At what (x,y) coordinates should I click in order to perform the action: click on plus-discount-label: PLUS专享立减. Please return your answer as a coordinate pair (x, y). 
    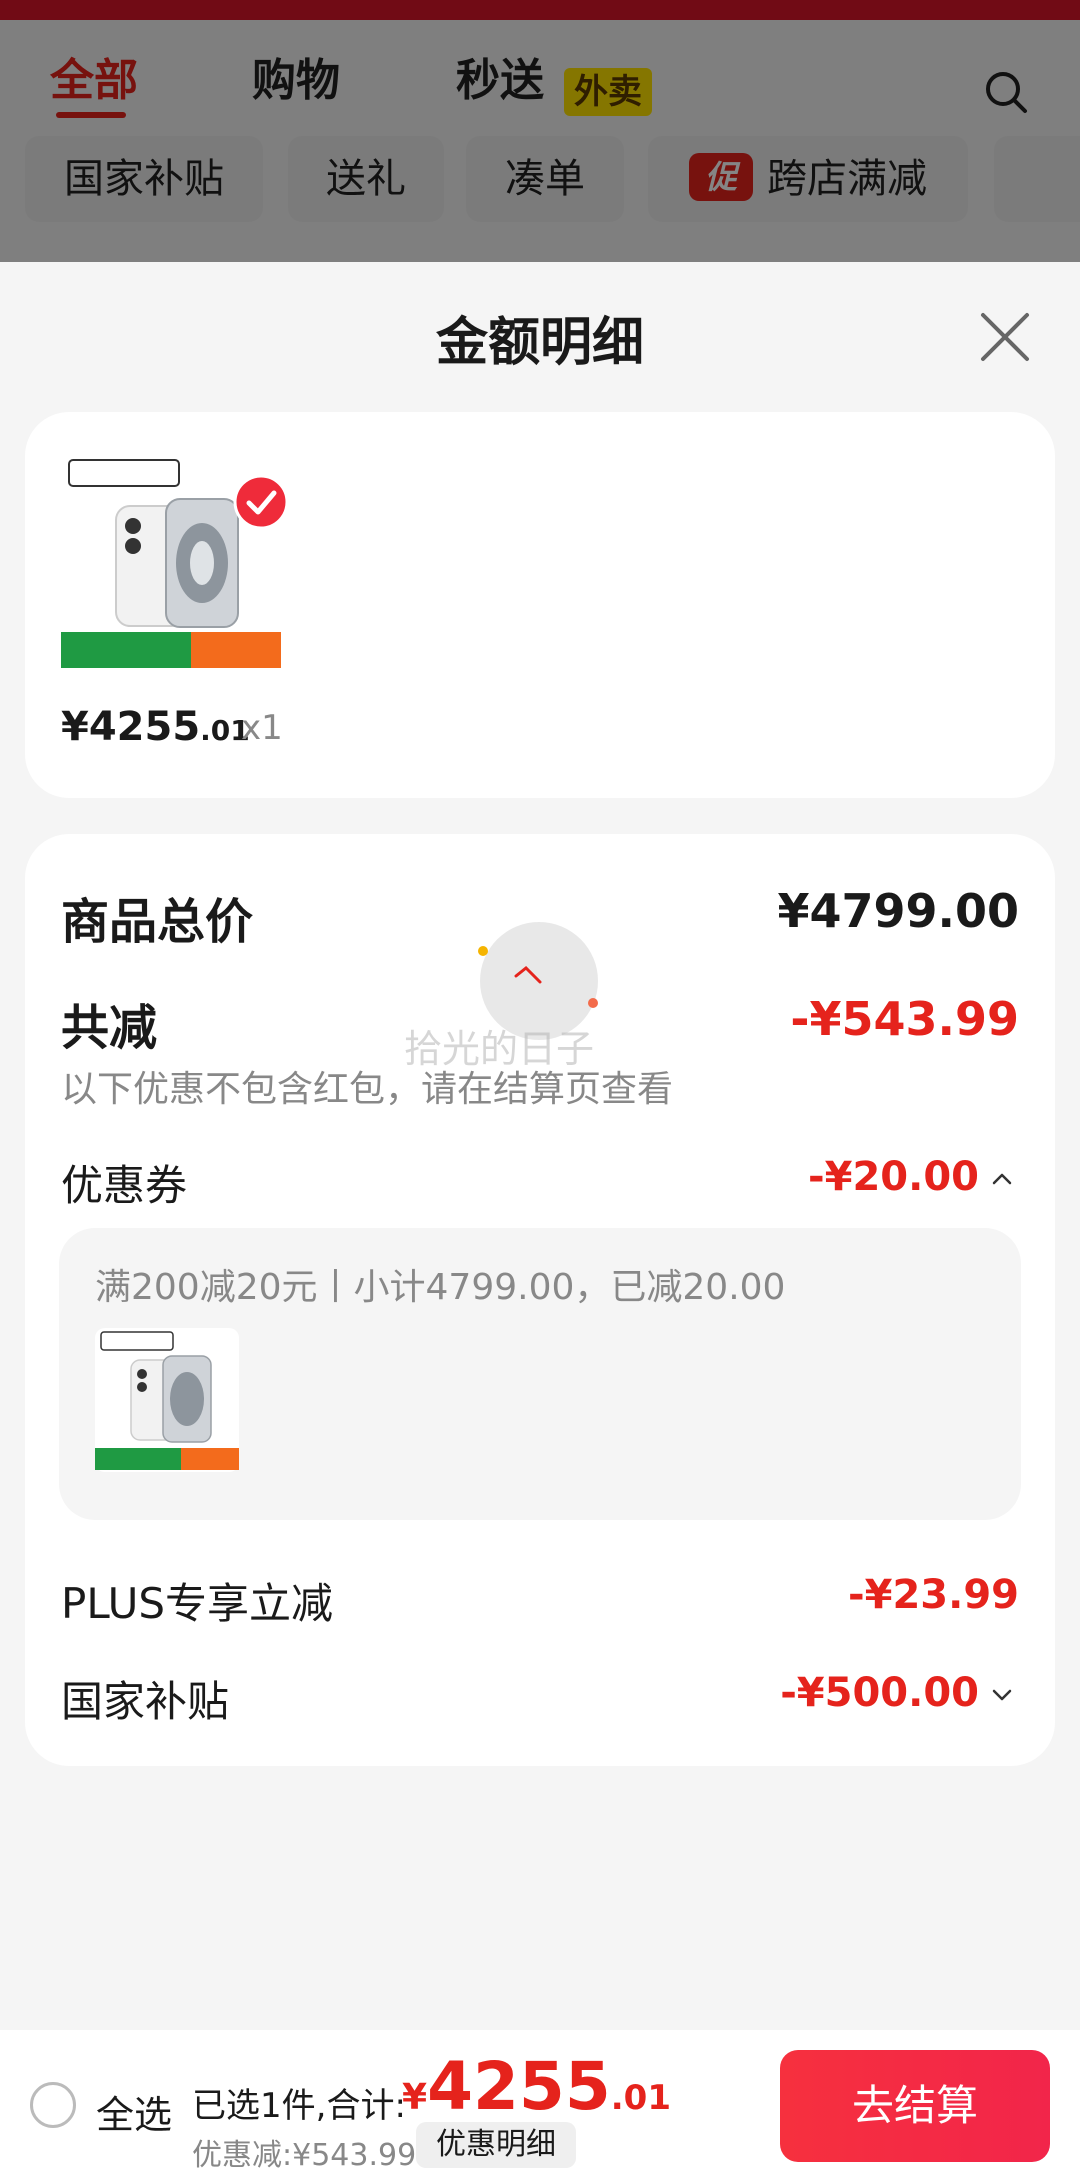
    Looking at the image, I should click on (197, 1603).